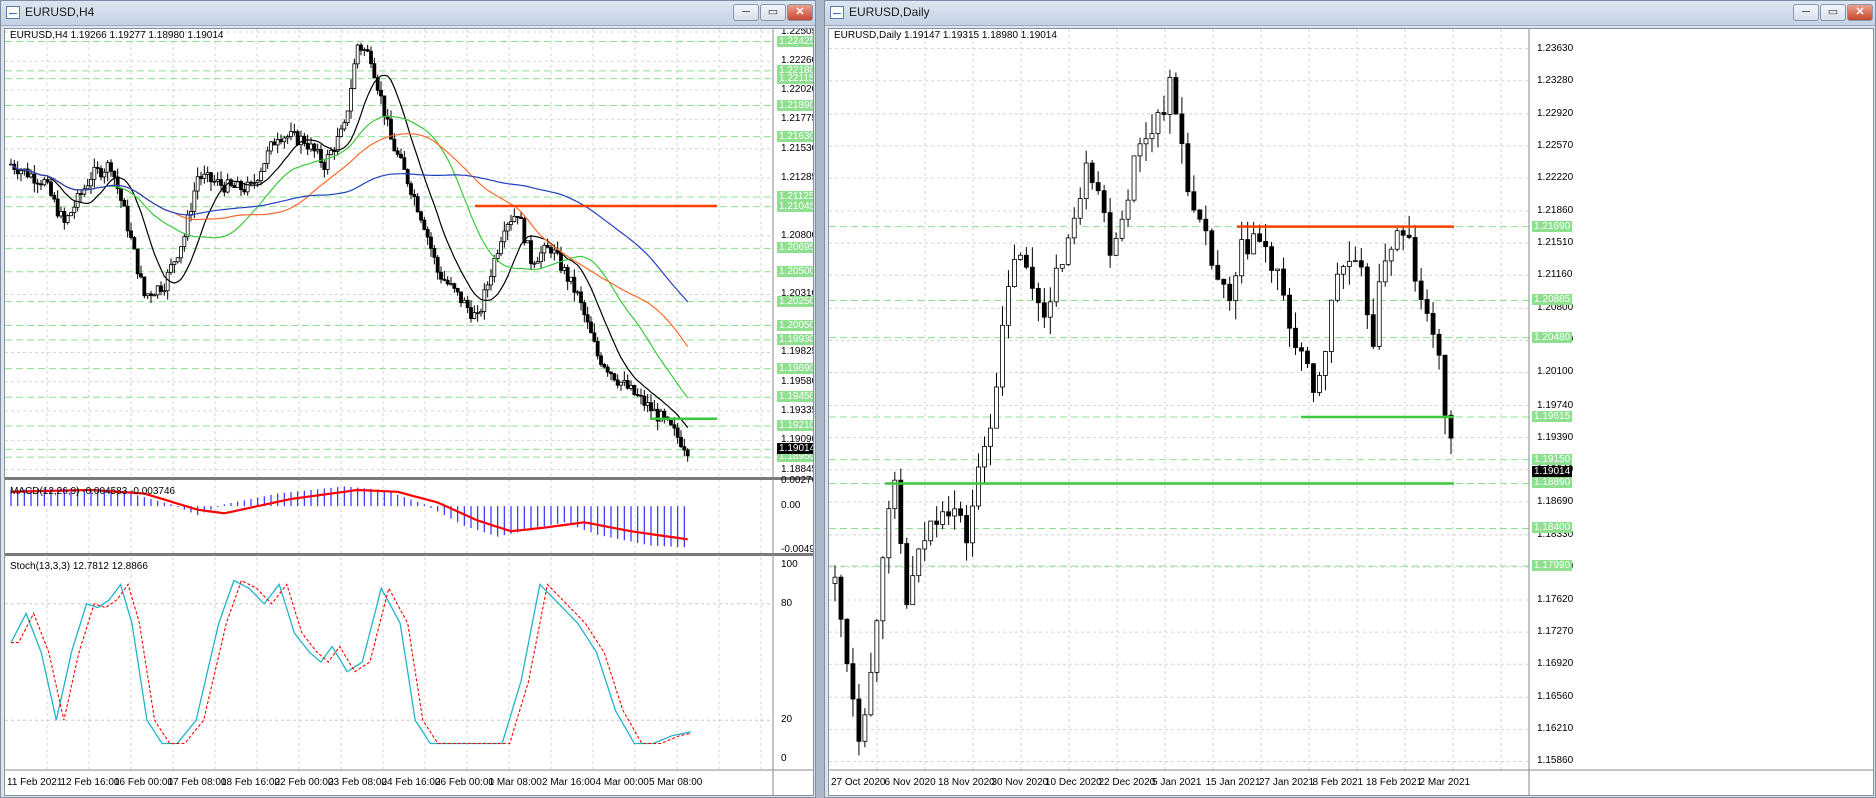 This screenshot has height=798, width=1876. I want to click on price-scale-label: 1.21510, so click(1555, 243).